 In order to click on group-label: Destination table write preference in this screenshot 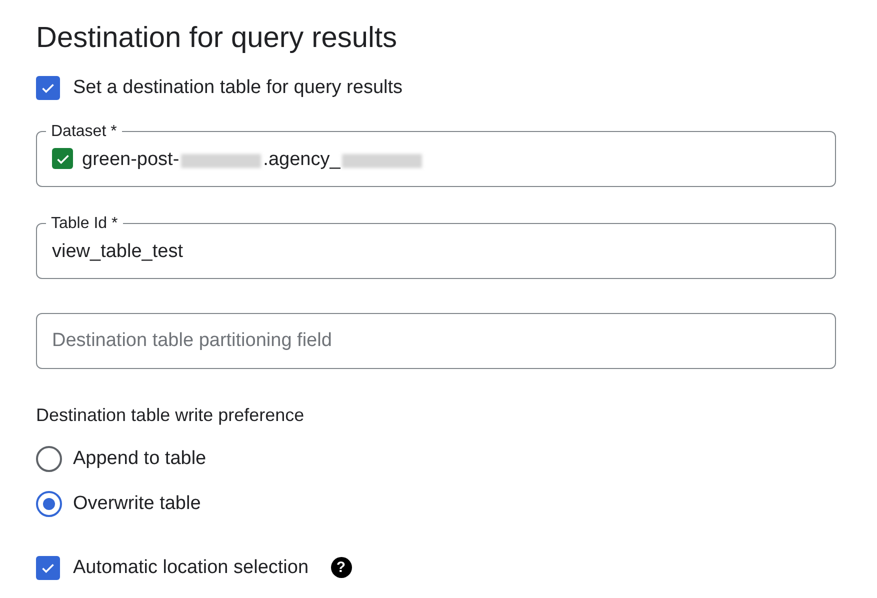, I will do `click(171, 415)`.